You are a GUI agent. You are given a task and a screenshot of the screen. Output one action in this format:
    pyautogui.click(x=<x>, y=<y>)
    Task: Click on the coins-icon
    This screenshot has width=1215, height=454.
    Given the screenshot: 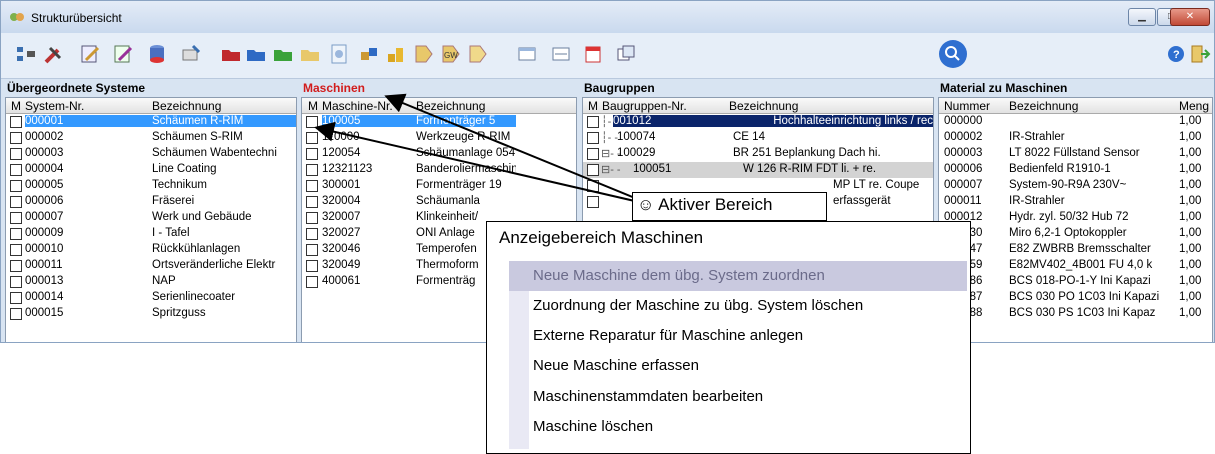 What is the action you would take?
    pyautogui.click(x=396, y=54)
    